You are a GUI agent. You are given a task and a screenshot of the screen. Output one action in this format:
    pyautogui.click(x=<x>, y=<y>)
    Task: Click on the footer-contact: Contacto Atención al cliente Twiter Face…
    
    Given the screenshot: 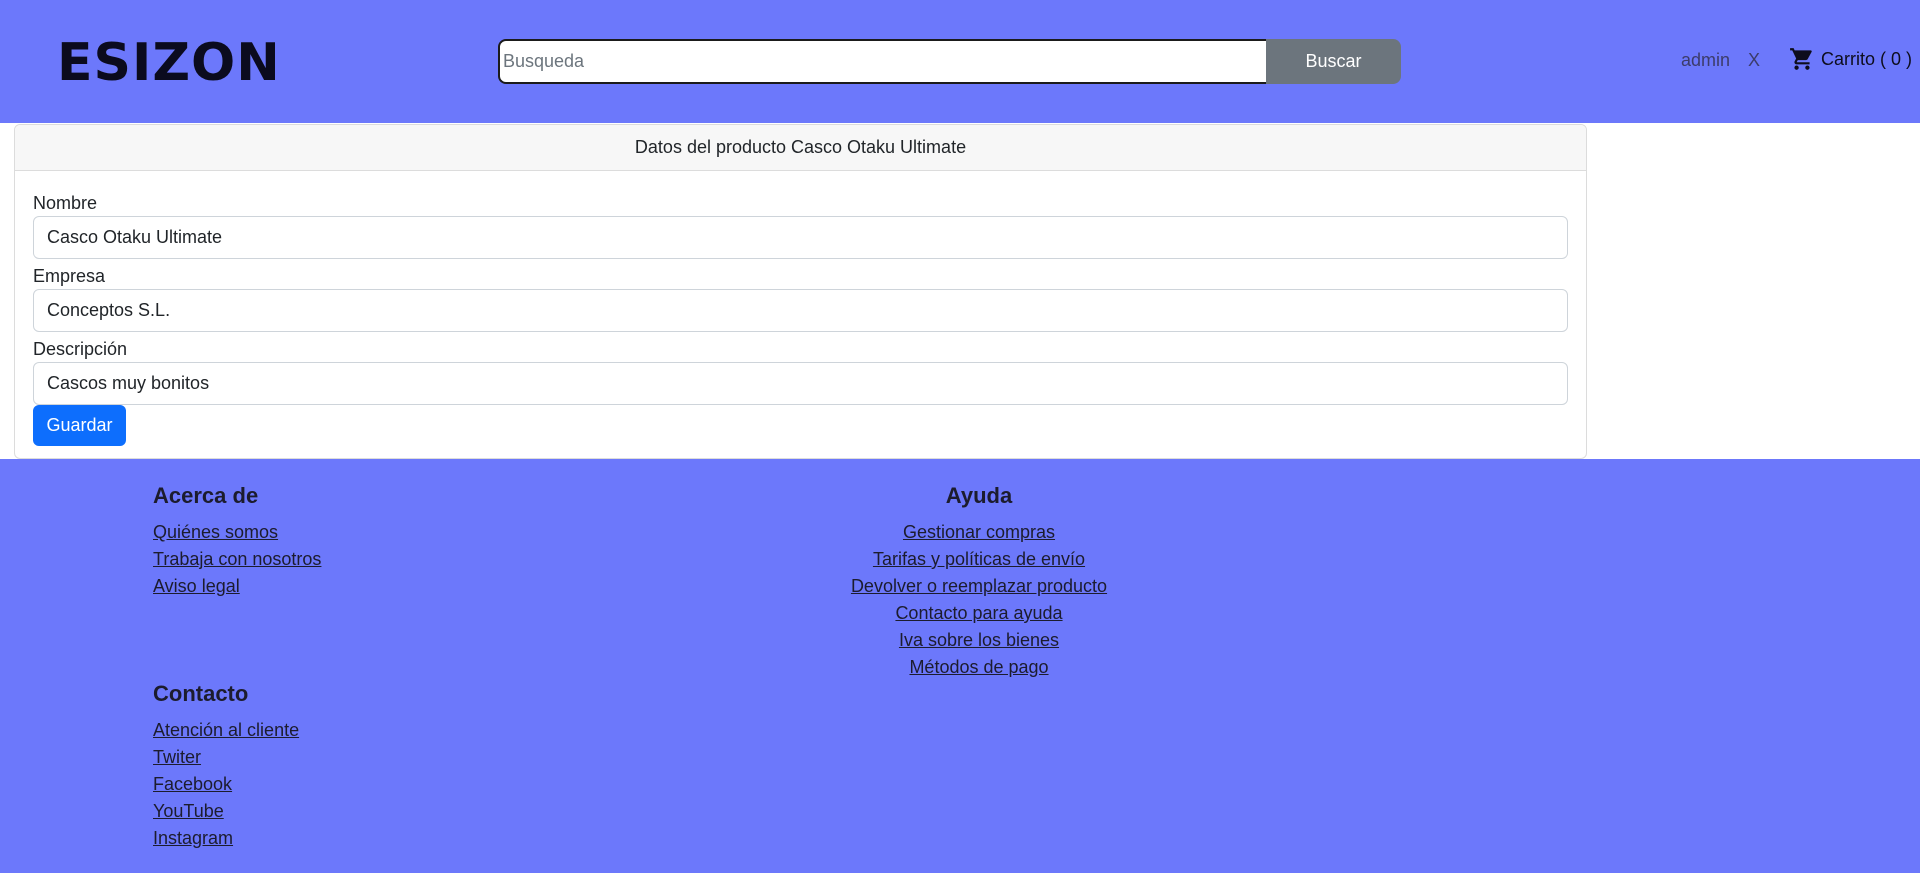 What is the action you would take?
    pyautogui.click(x=226, y=766)
    